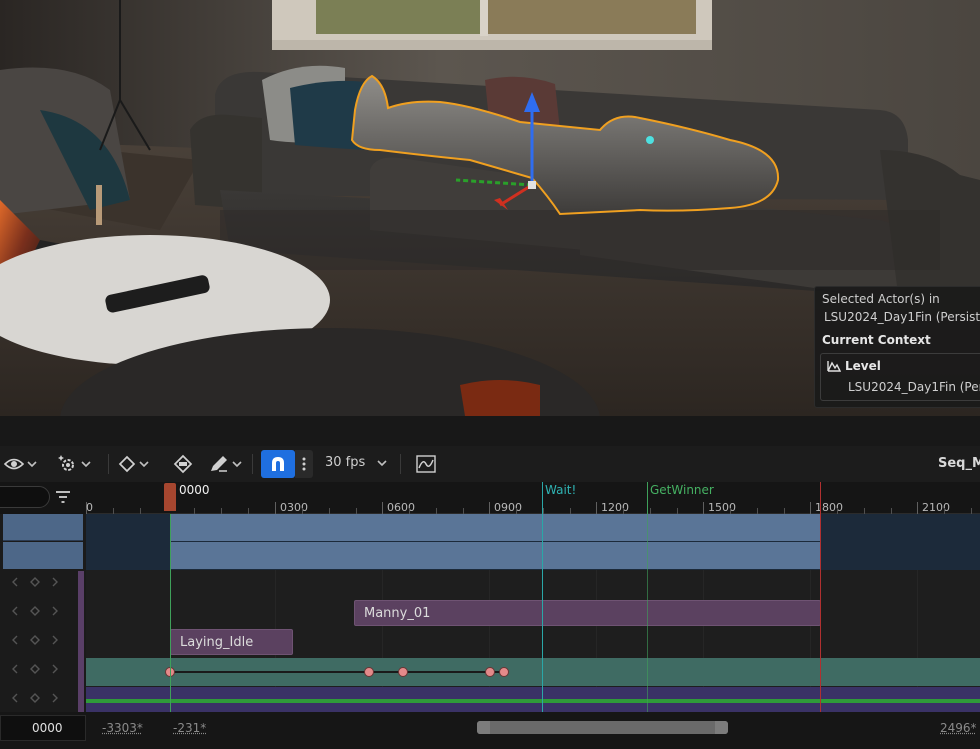 The height and width of the screenshot is (749, 980). What do you see at coordinates (958, 728) in the screenshot?
I see `view-end-field: 2496*` at bounding box center [958, 728].